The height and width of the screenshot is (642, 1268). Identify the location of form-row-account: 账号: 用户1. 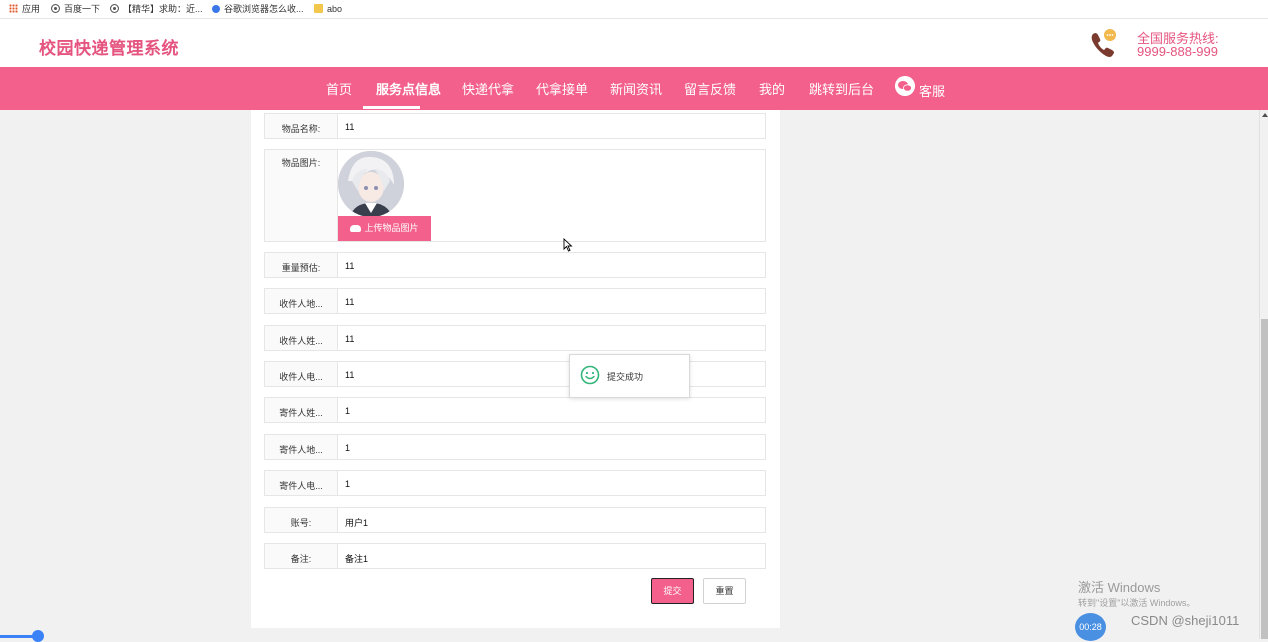
(515, 520).